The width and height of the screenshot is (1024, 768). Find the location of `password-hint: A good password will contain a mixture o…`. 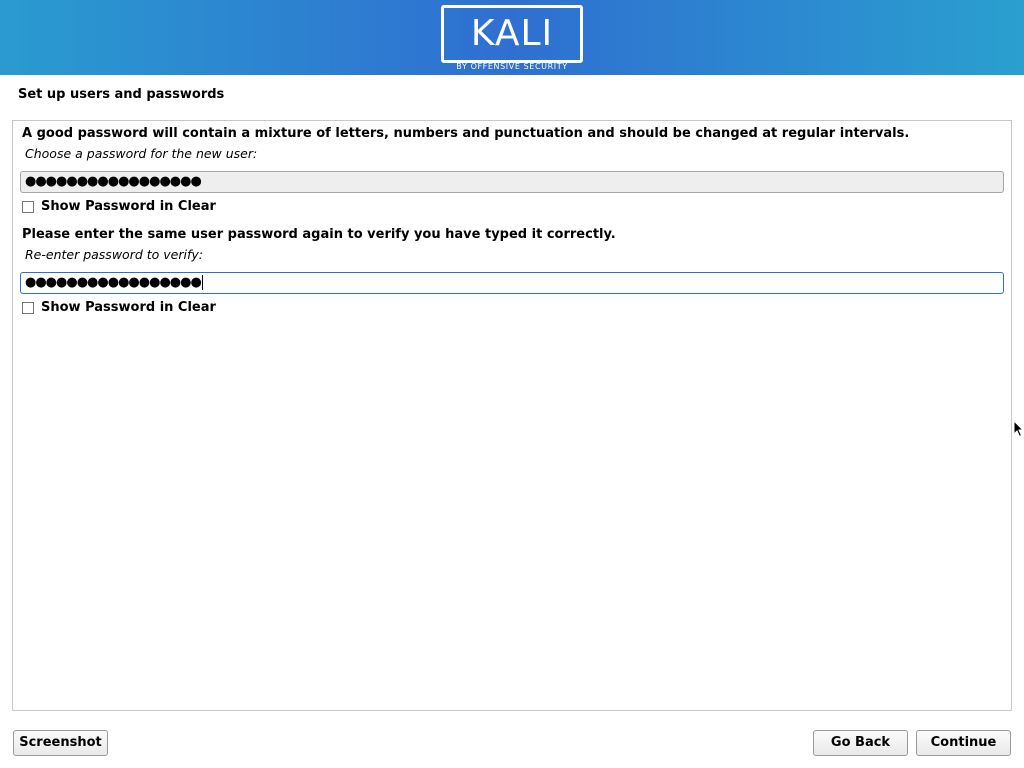

password-hint: A good password will contain a mixture o… is located at coordinates (466, 133).